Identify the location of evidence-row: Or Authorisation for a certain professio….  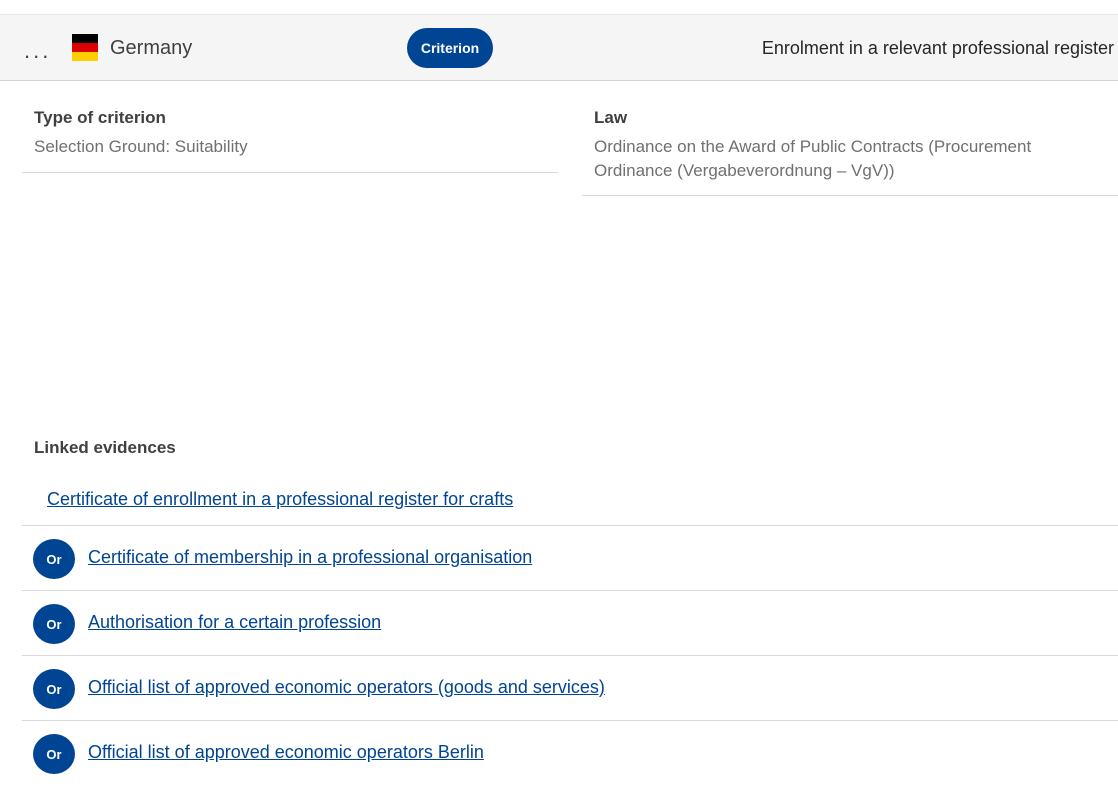
(570, 623).